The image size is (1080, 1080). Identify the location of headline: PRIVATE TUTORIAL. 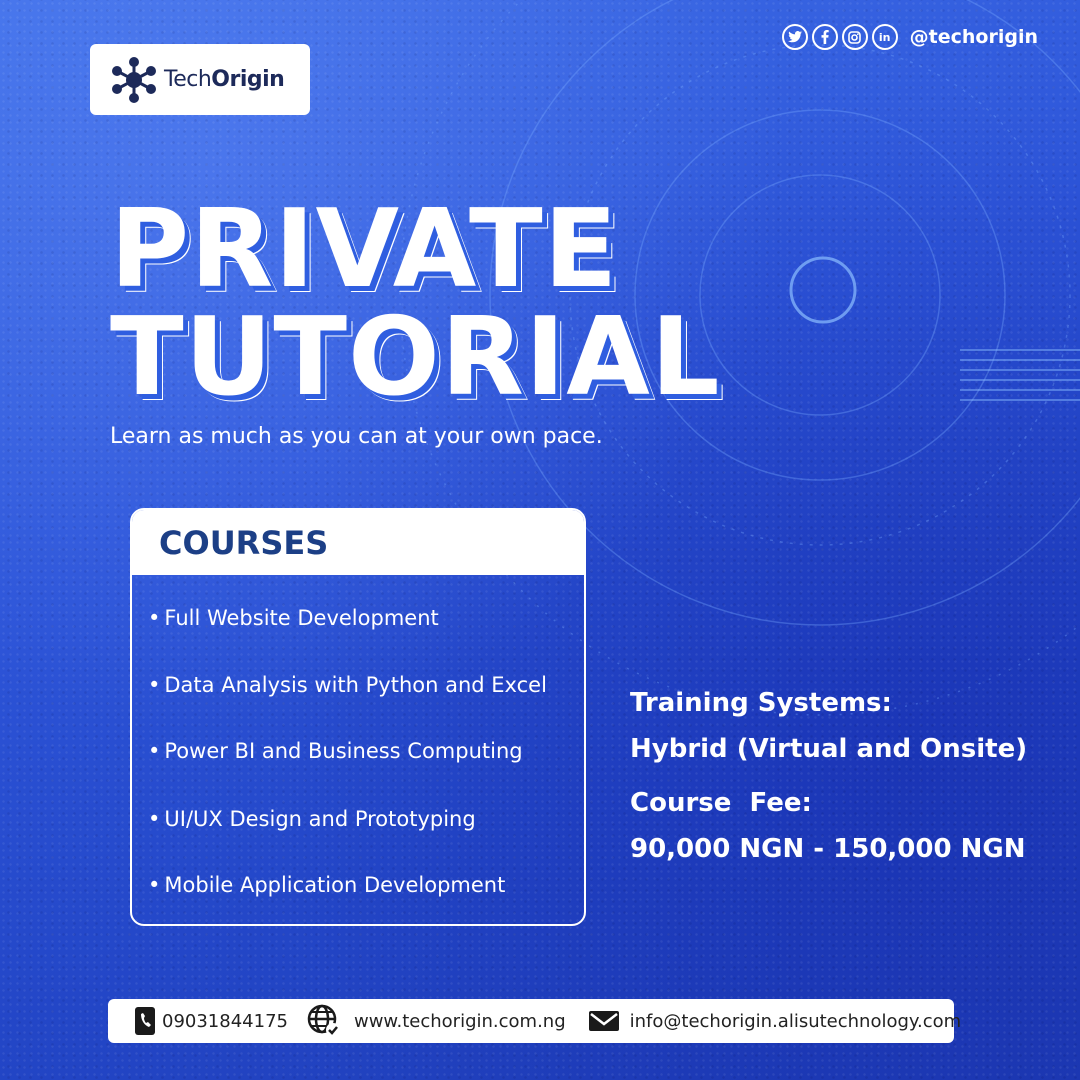
(415, 304).